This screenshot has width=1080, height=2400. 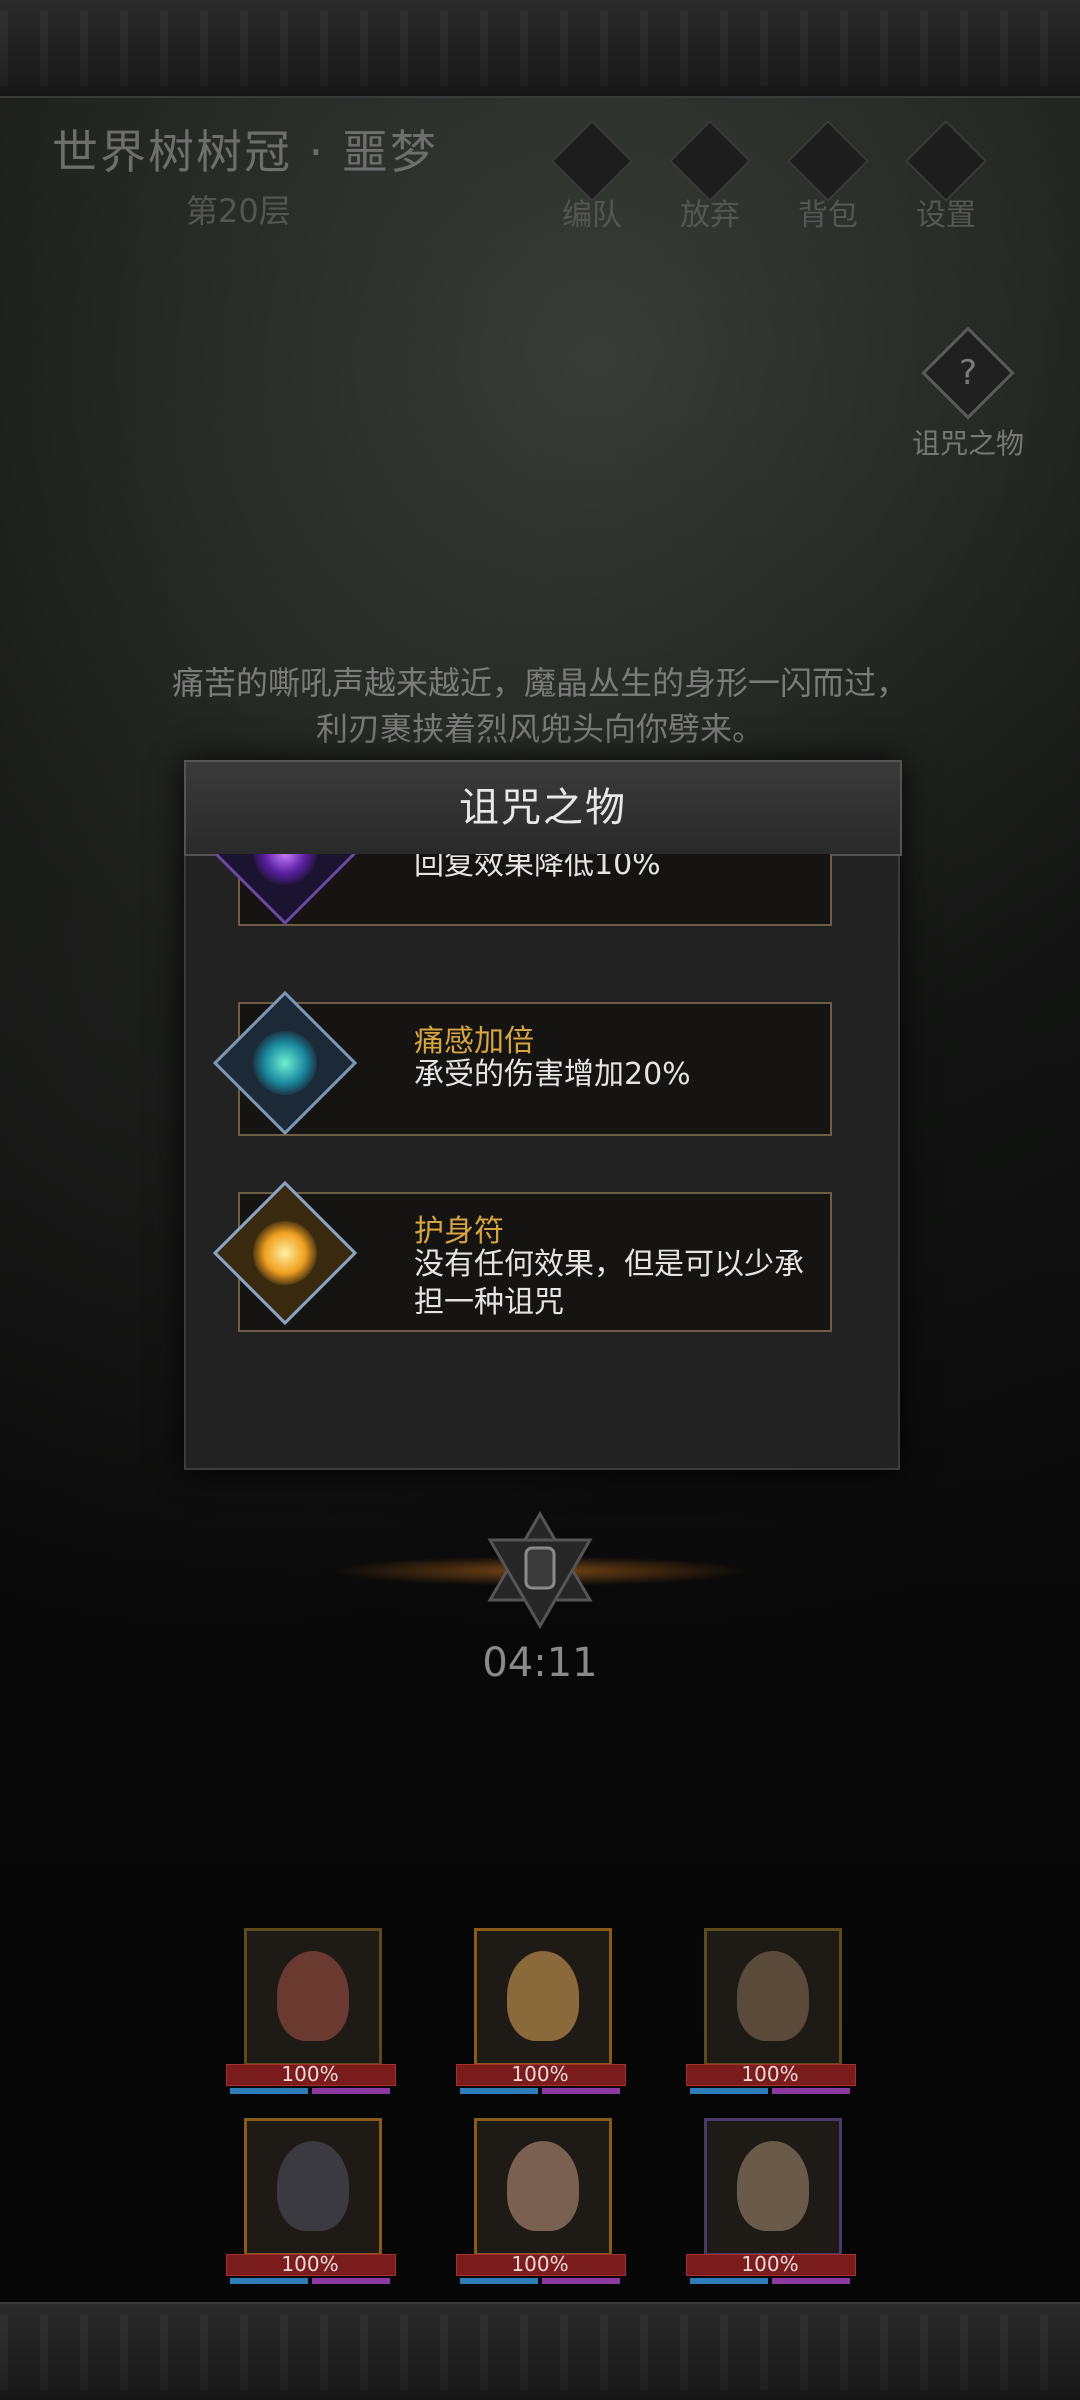 I want to click on top-bar-pattern, so click(x=540, y=48).